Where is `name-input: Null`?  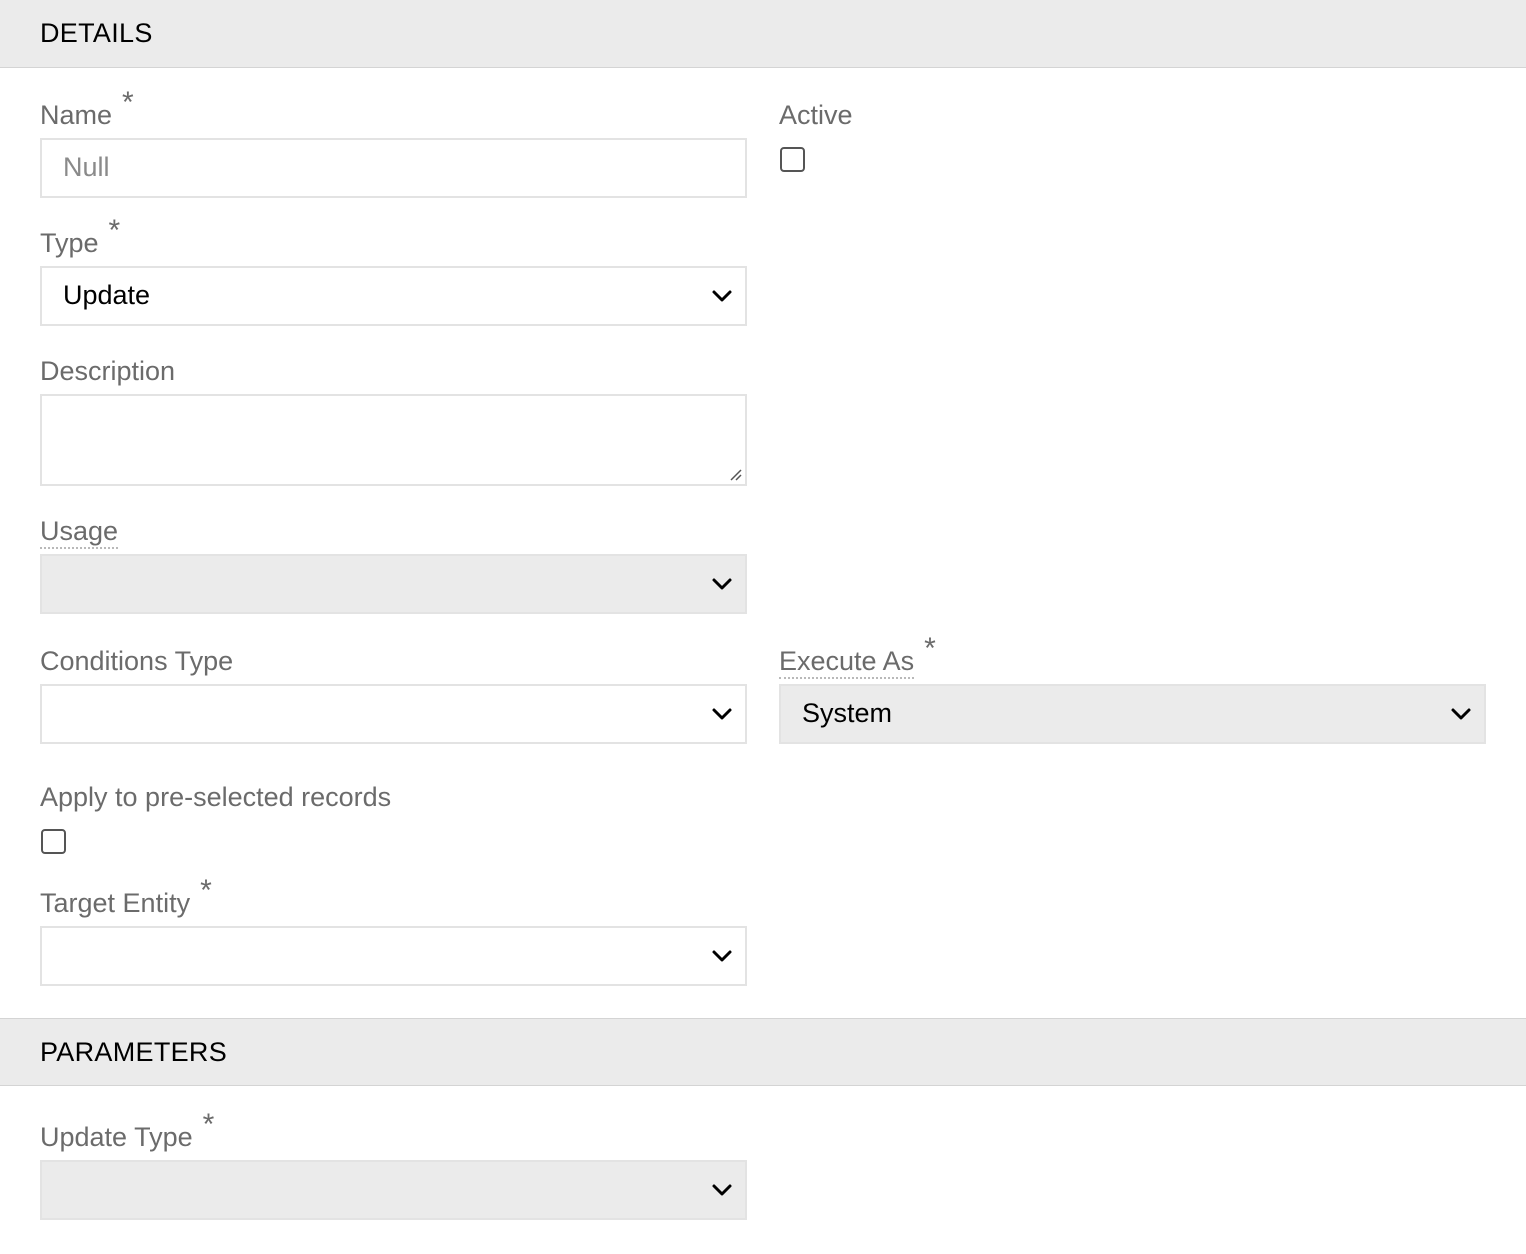
name-input: Null is located at coordinates (393, 168).